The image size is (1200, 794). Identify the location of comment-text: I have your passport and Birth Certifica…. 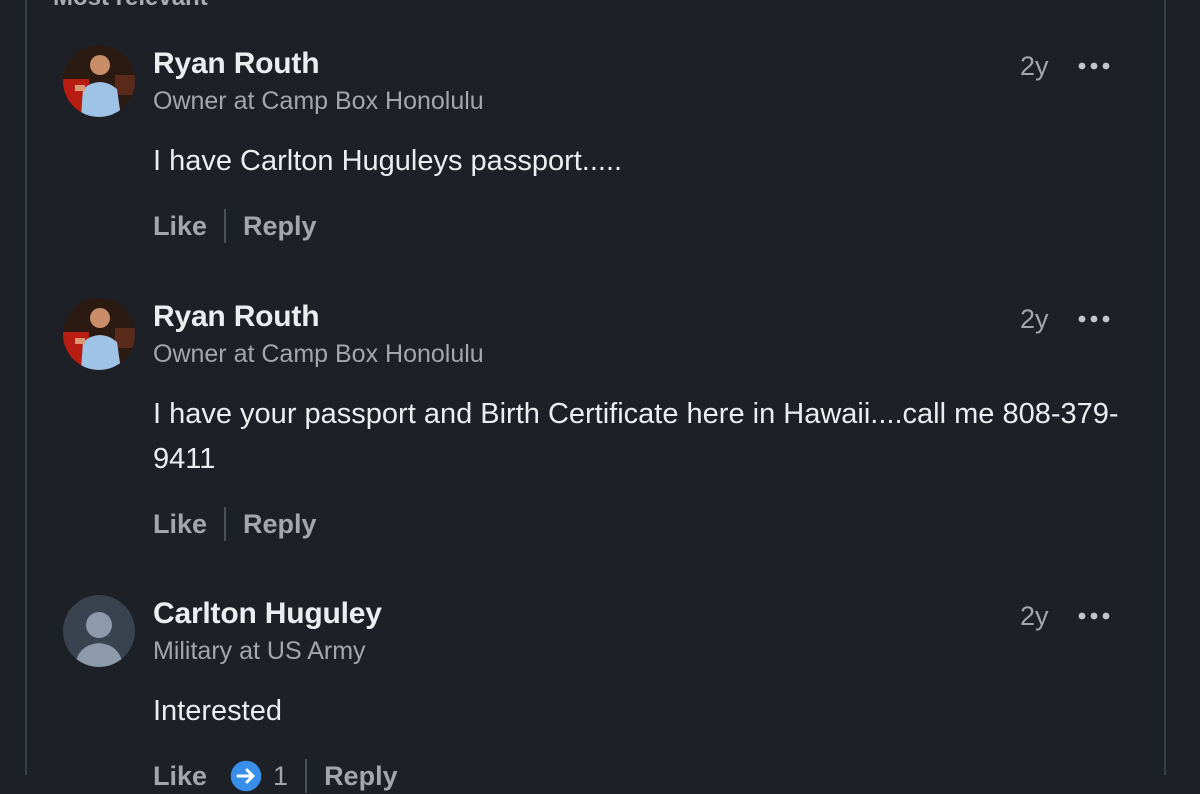
(636, 436).